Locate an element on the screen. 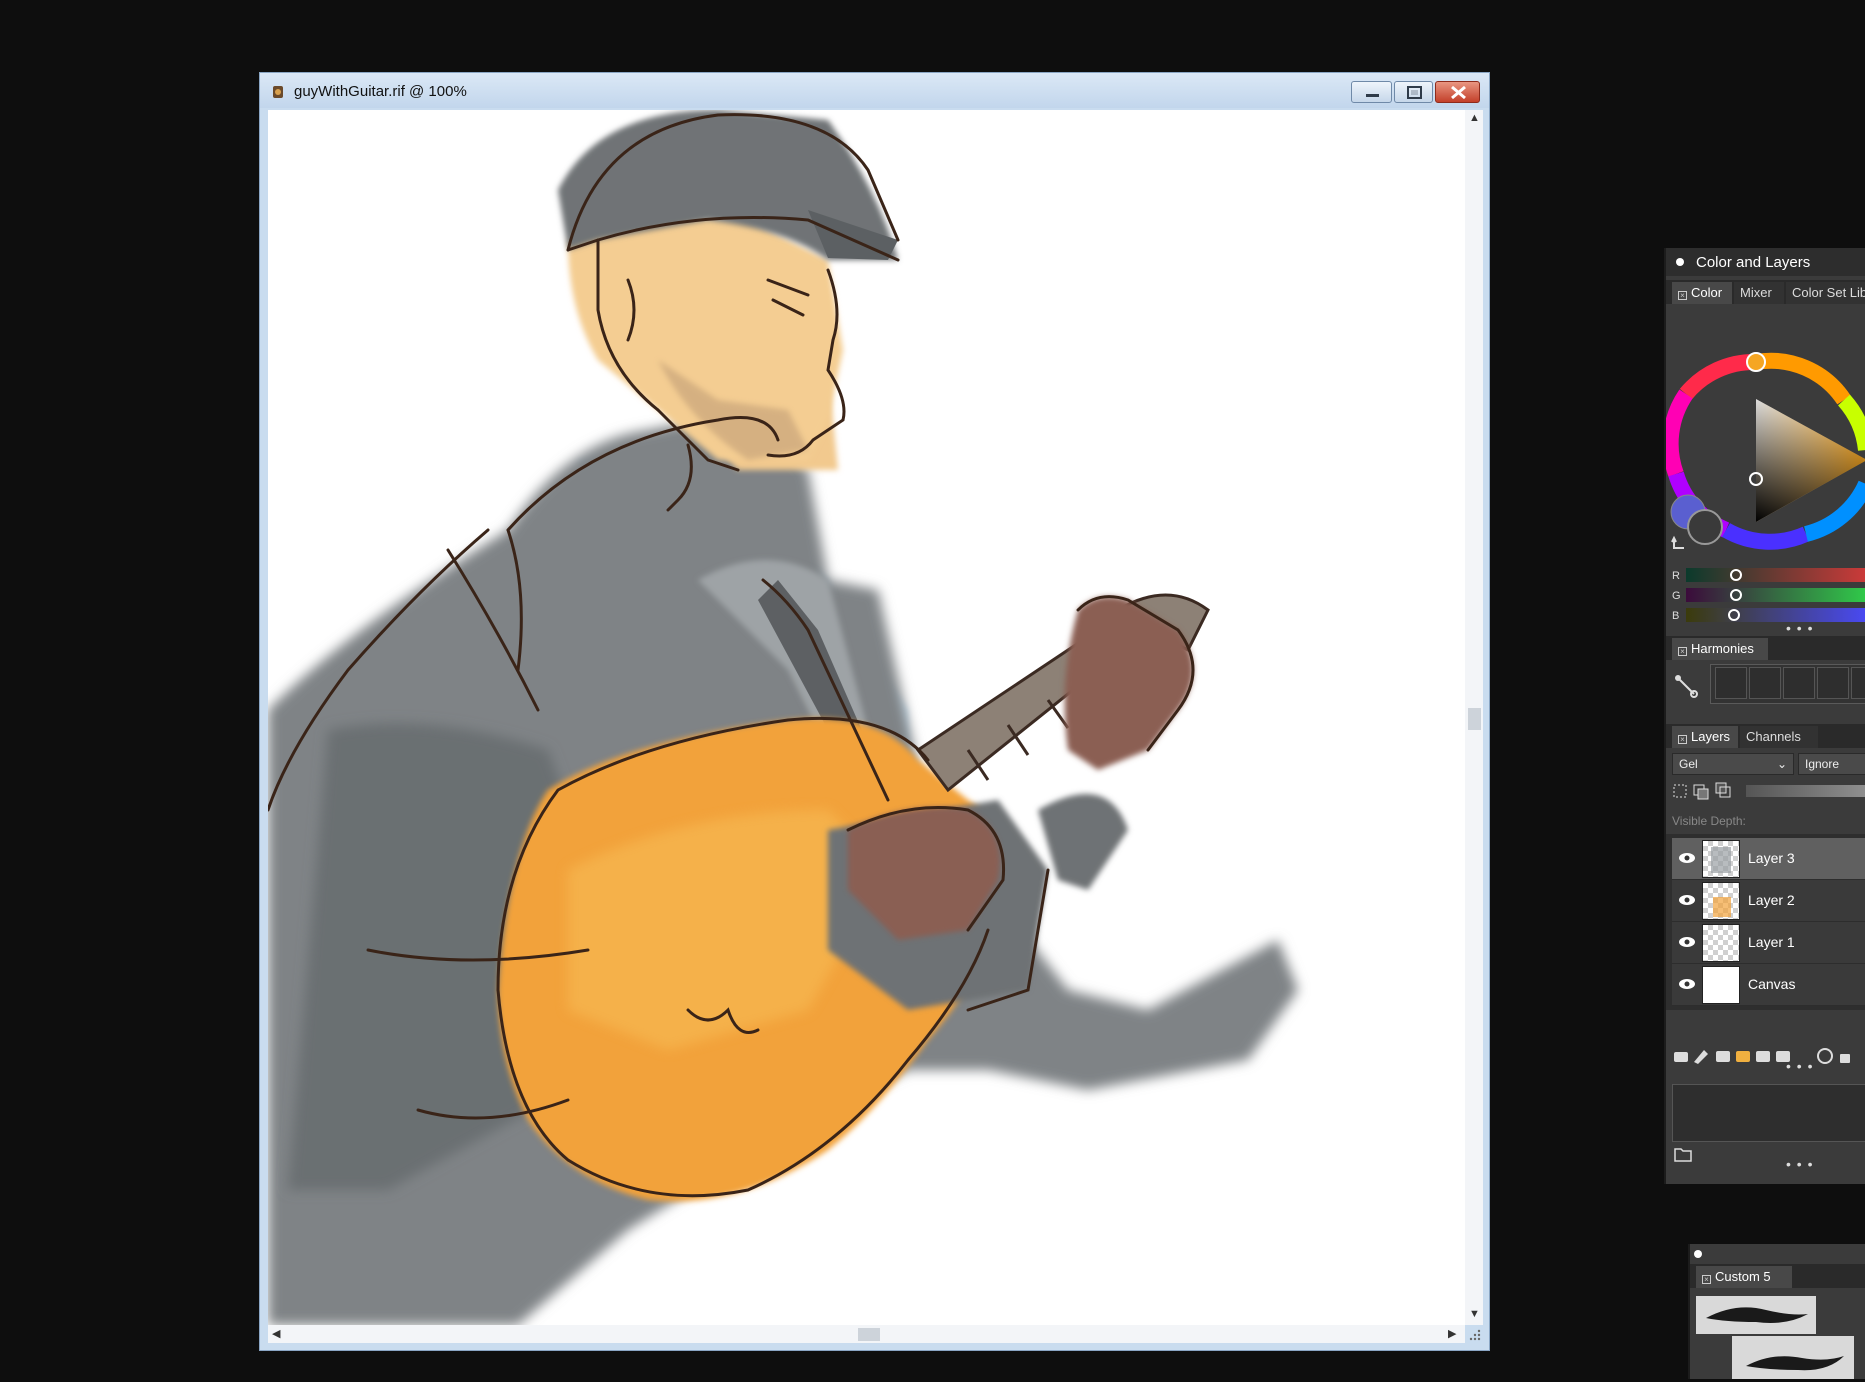 This screenshot has width=1865, height=1382. maximize-button is located at coordinates (1413, 92).